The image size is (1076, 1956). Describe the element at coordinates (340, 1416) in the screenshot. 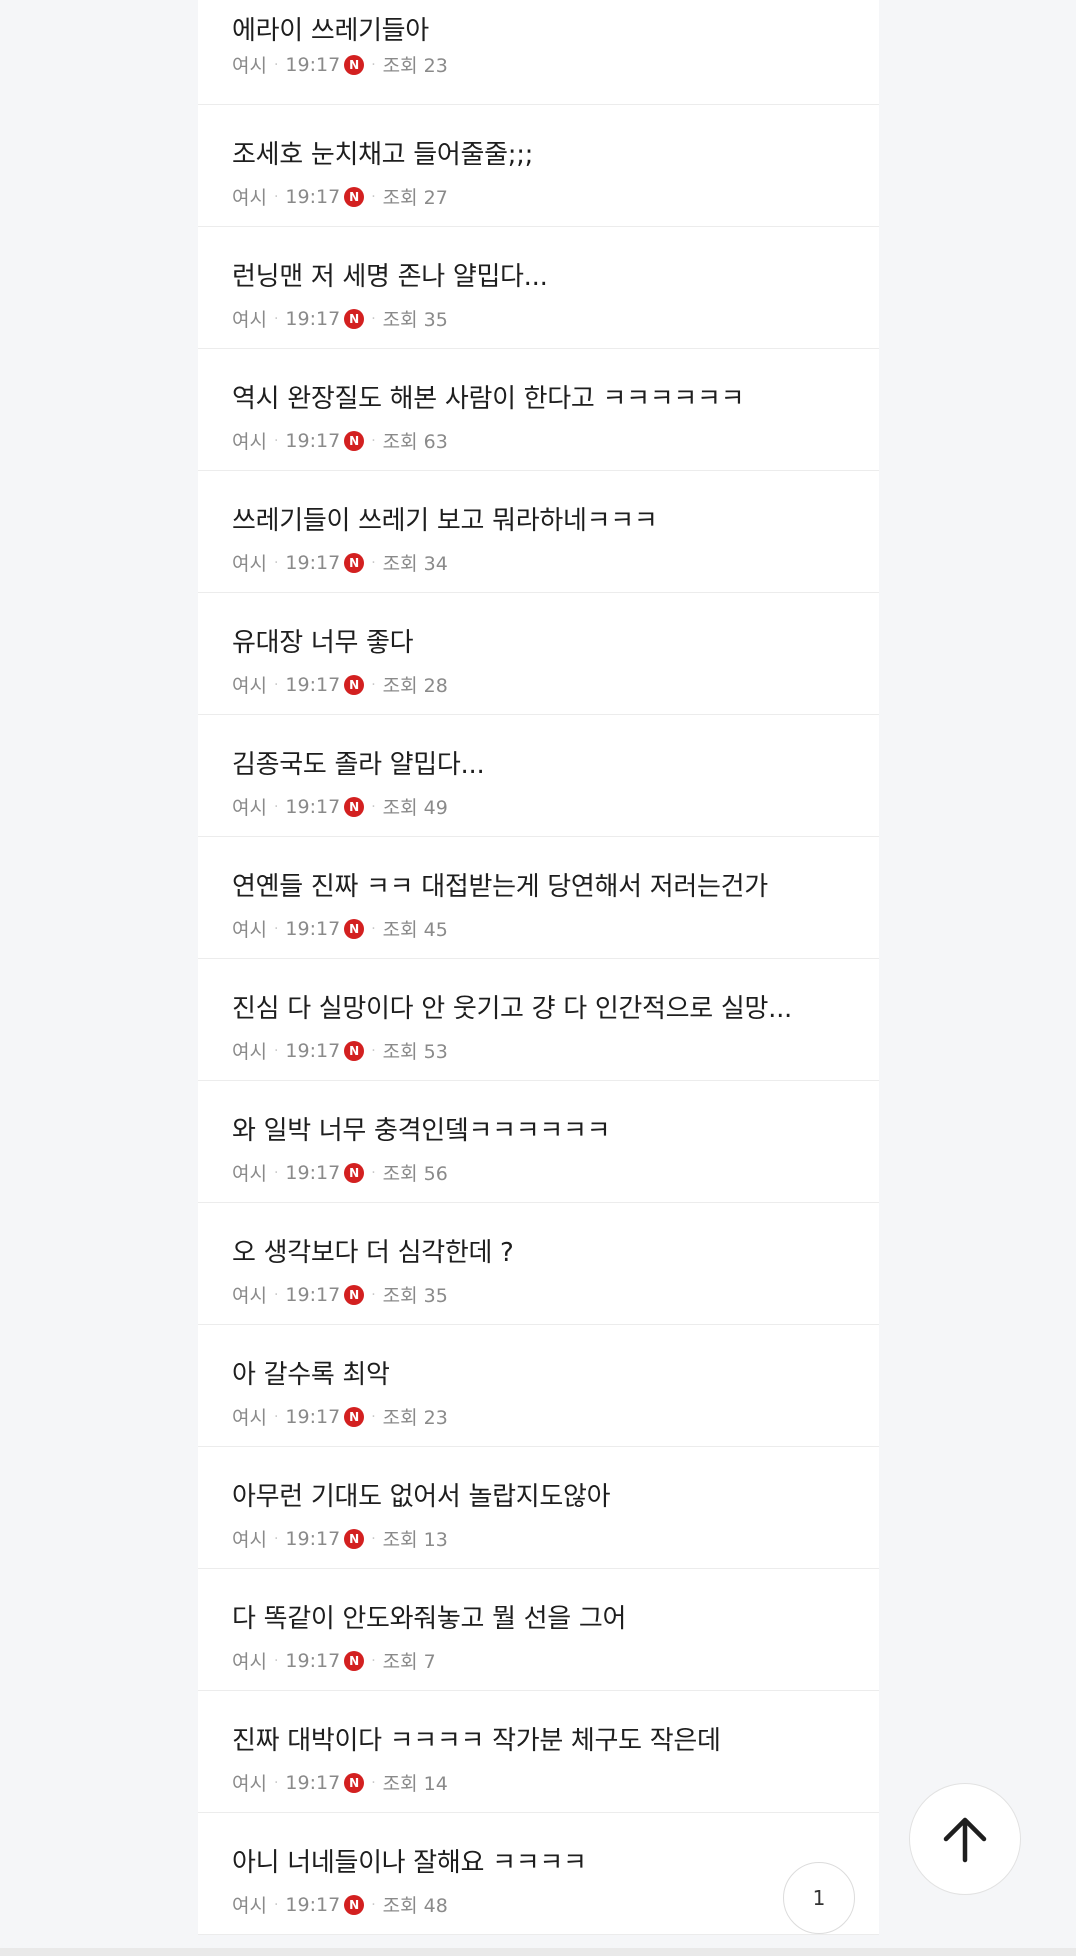

I see `post-meta: 여시 · 19:17 N · 조회 23` at that location.